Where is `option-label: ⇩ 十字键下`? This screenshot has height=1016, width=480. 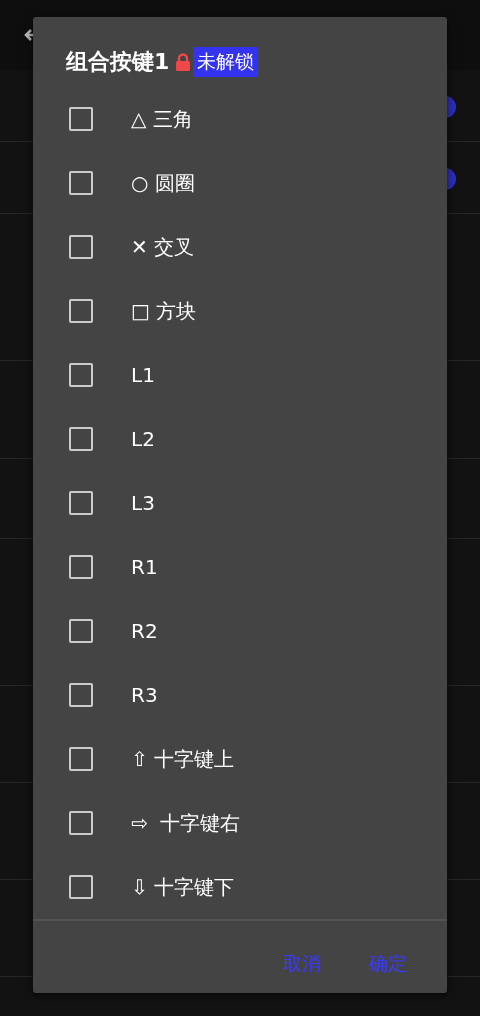 option-label: ⇩ 十字键下 is located at coordinates (183, 887).